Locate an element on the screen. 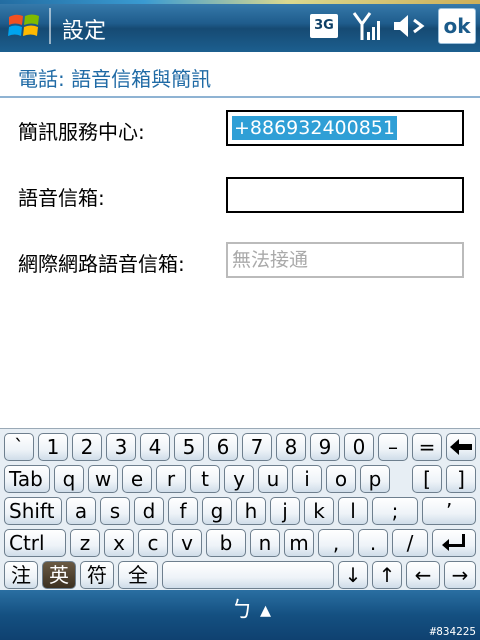 Image resolution: width=480 pixels, height=640 pixels. key-t: t is located at coordinates (205, 479).